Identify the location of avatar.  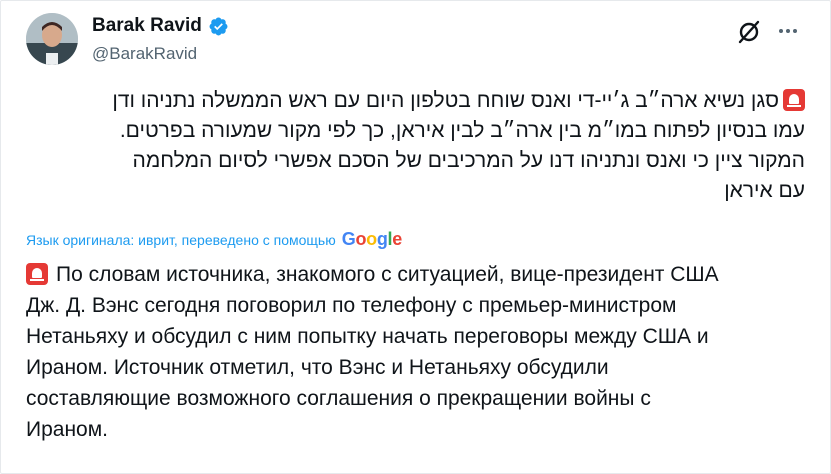
(52, 39).